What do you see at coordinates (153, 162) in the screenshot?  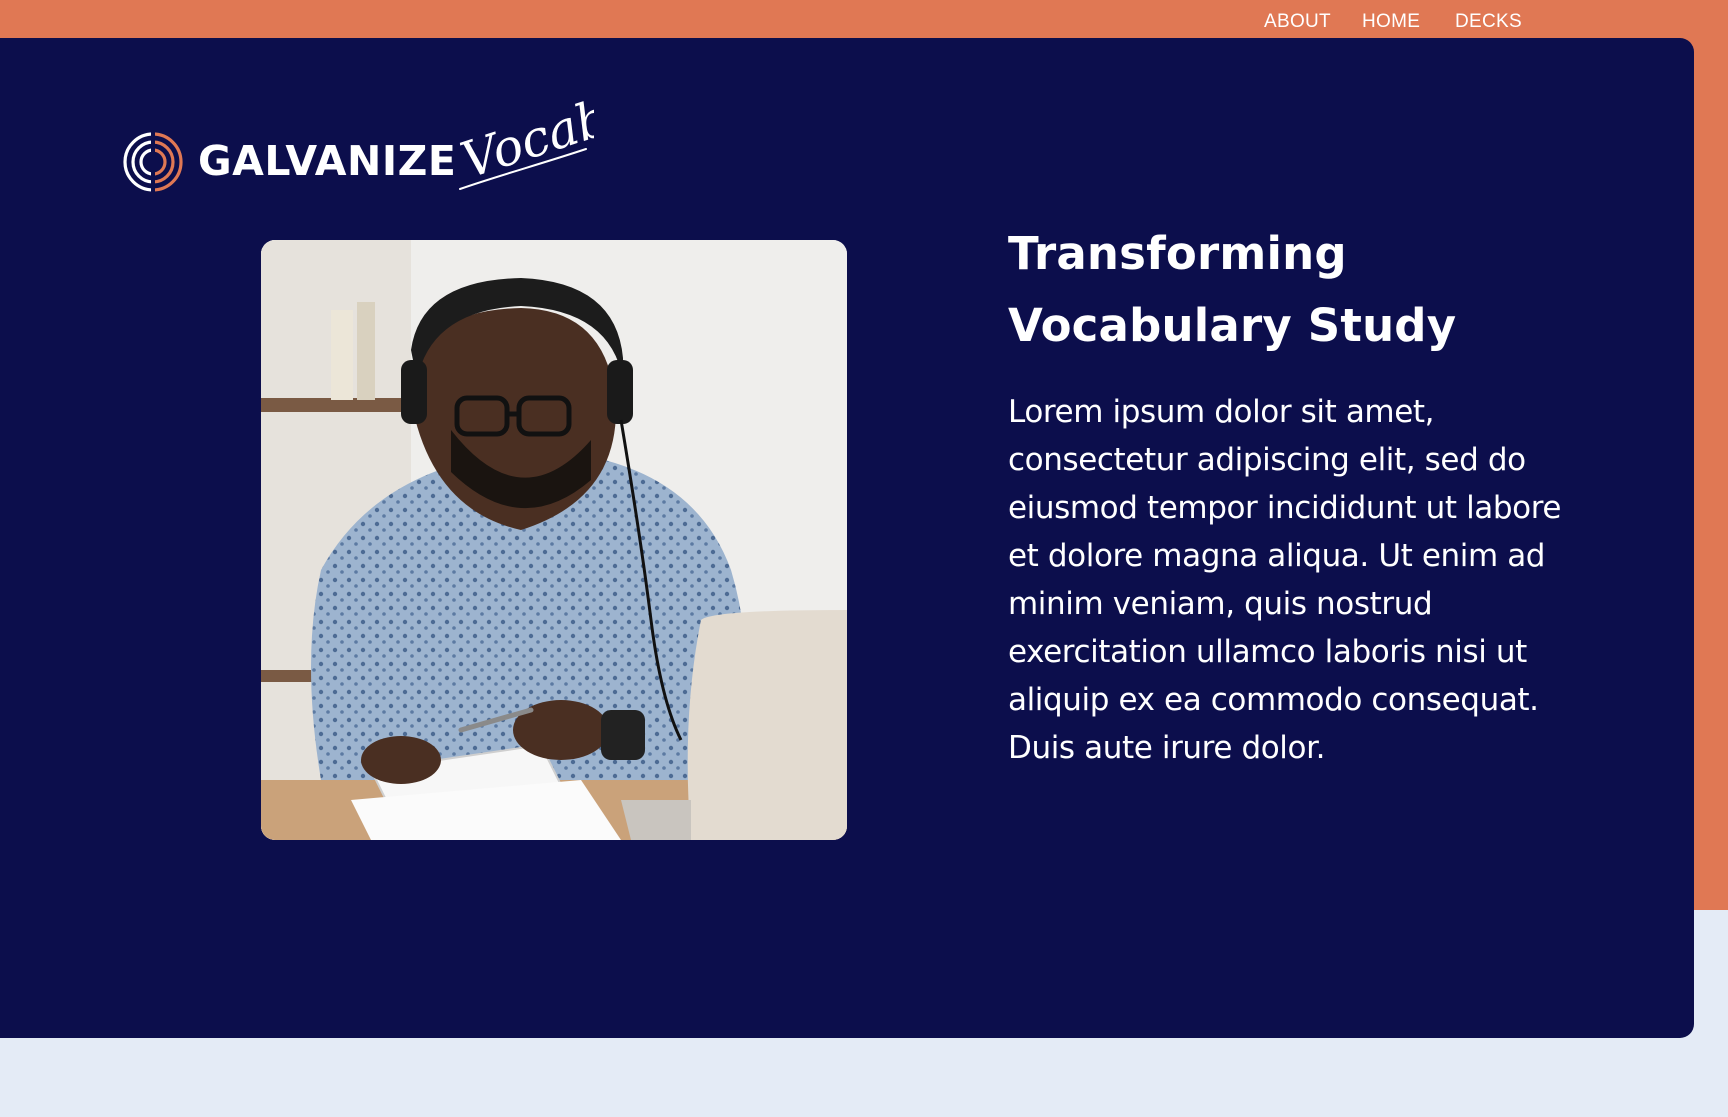 I see `galvanize-logo-icon` at bounding box center [153, 162].